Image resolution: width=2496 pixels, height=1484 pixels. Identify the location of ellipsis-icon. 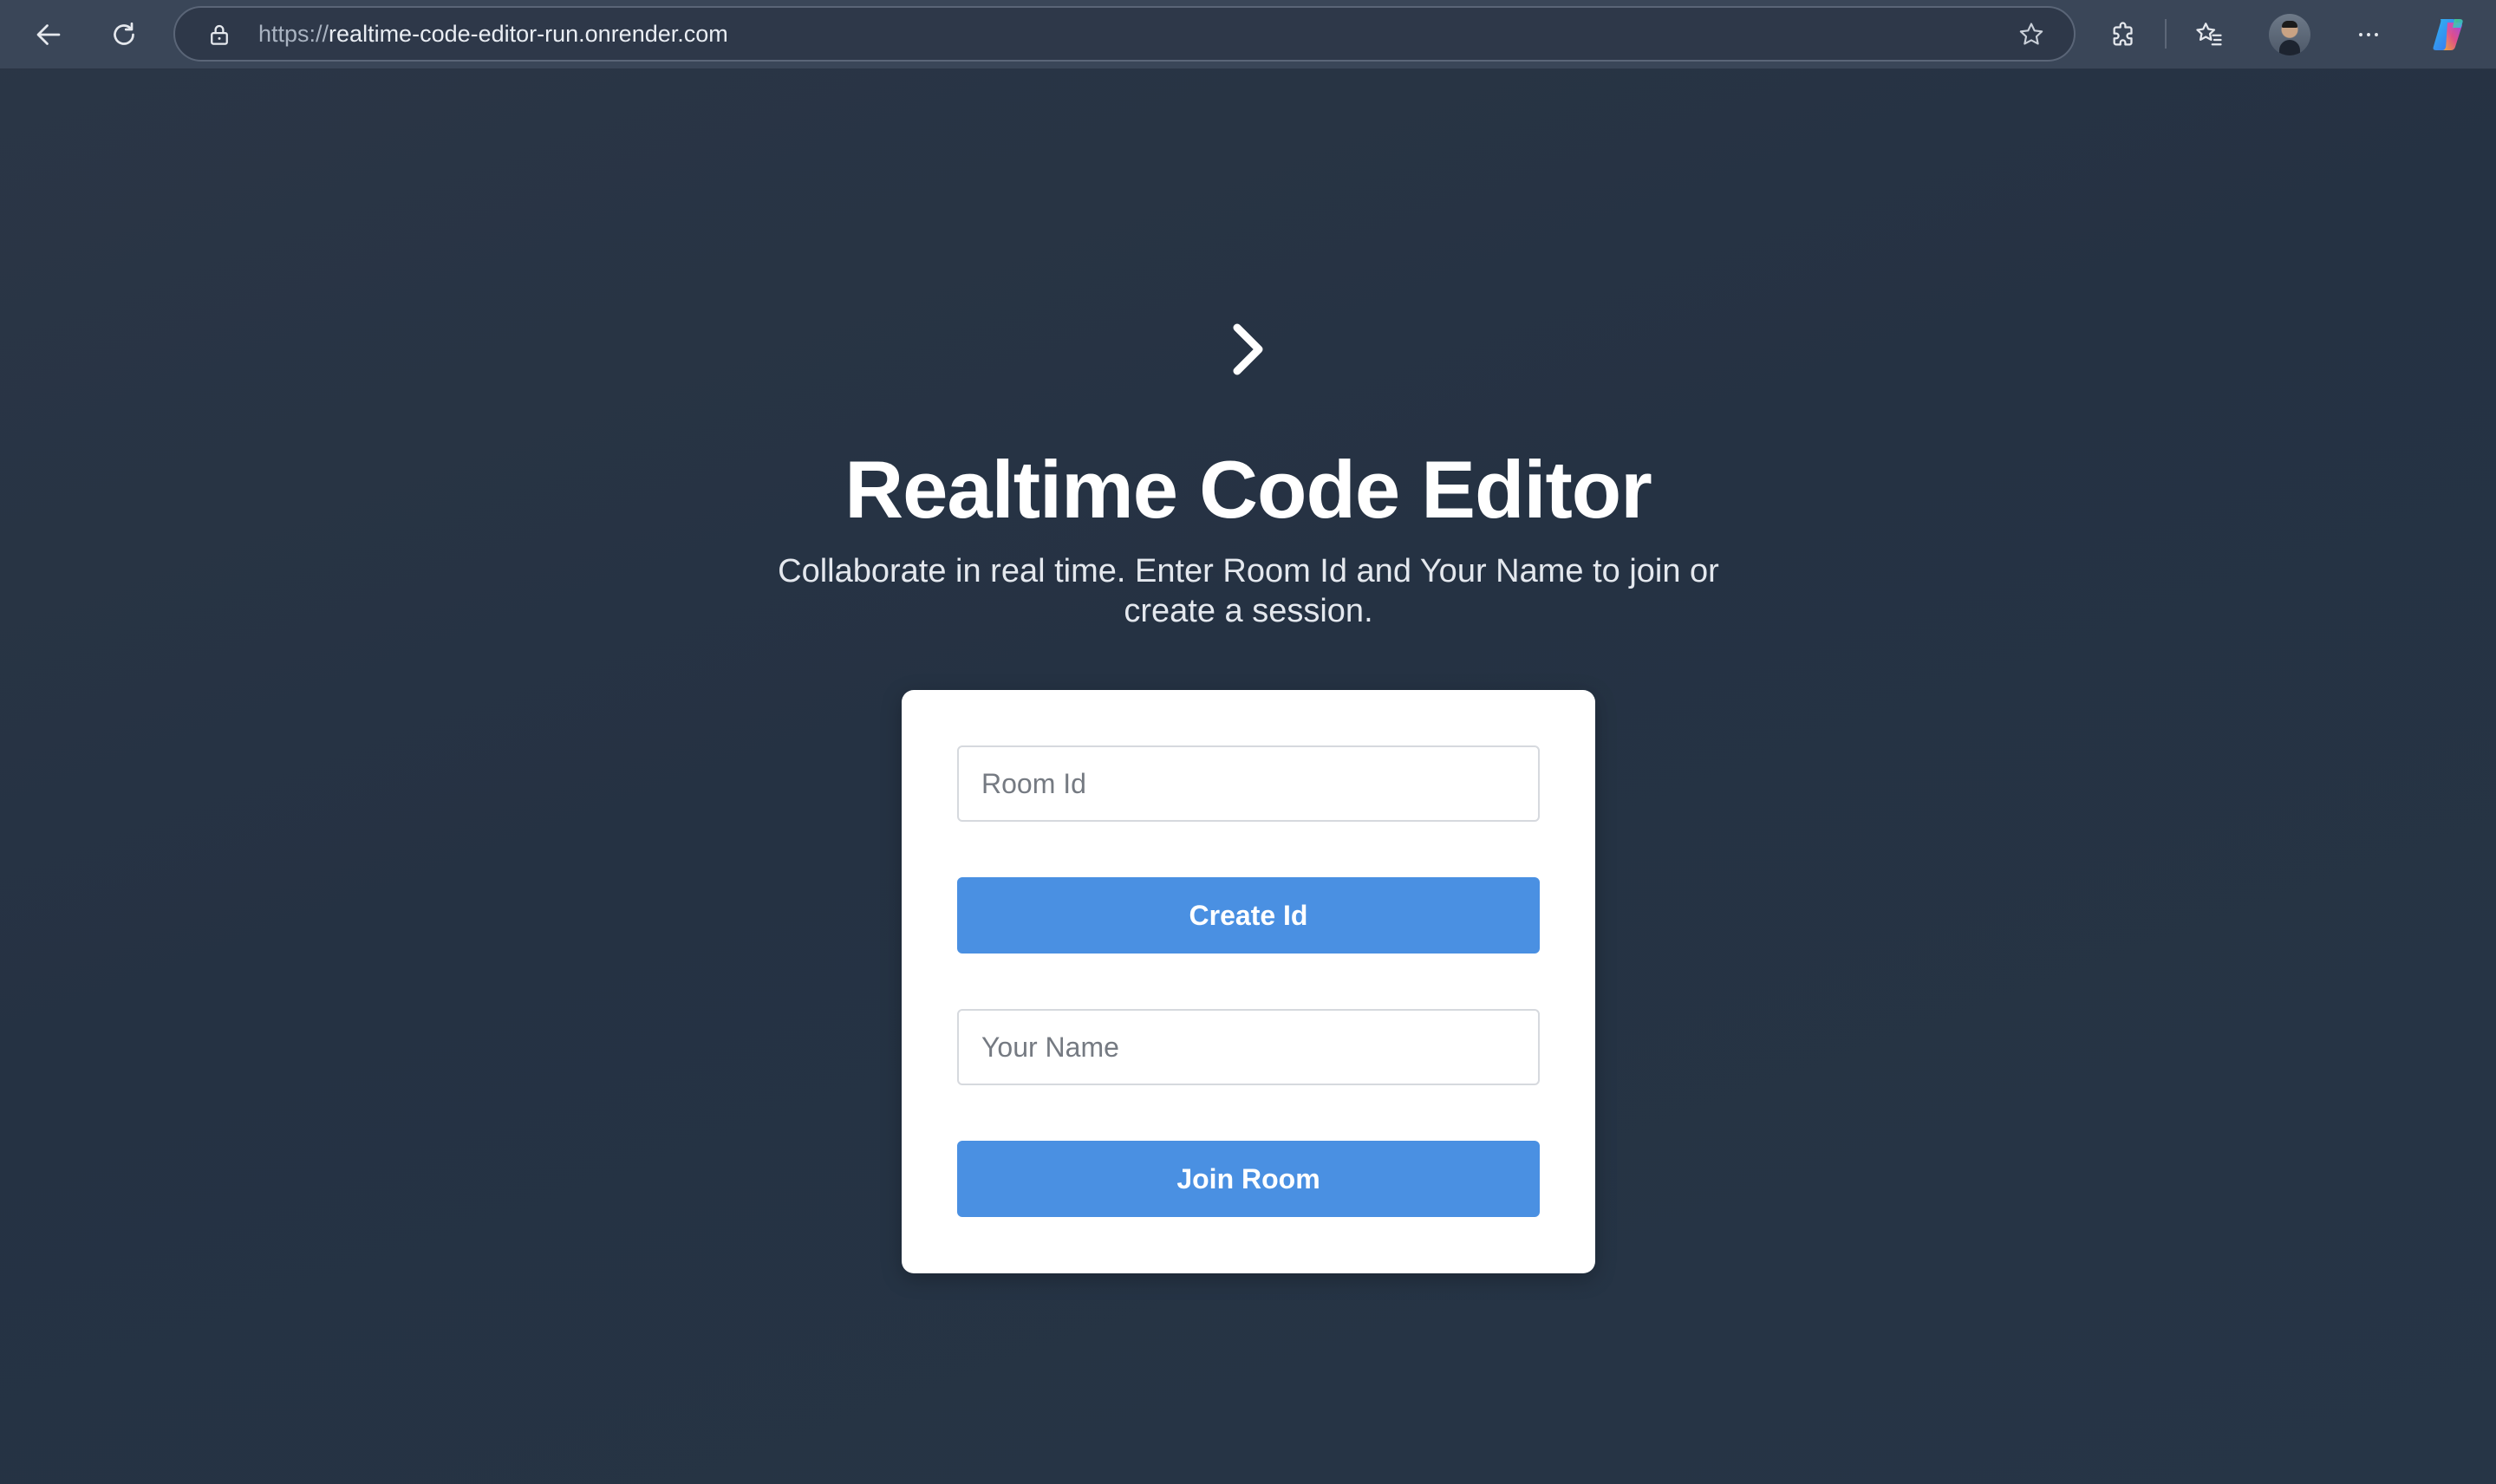
(2368, 34).